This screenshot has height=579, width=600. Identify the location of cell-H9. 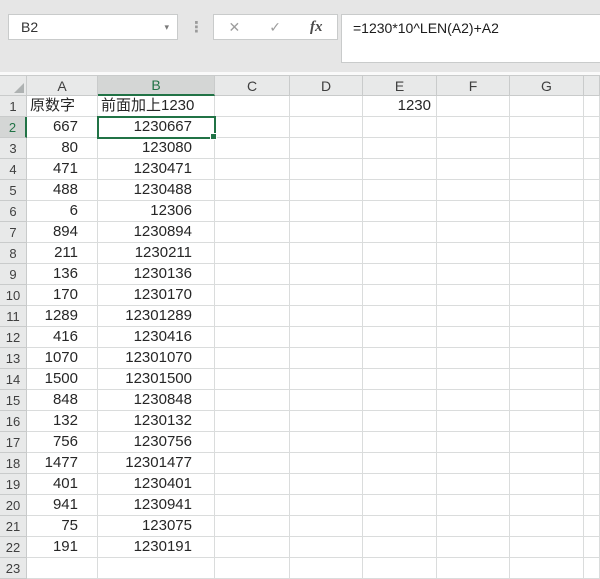
(592, 274).